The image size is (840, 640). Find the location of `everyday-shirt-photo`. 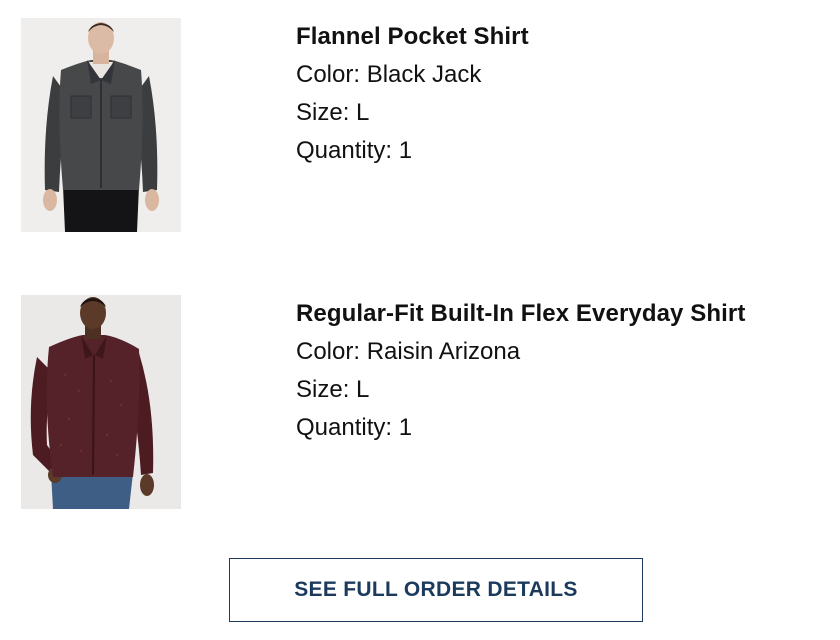

everyday-shirt-photo is located at coordinates (101, 402).